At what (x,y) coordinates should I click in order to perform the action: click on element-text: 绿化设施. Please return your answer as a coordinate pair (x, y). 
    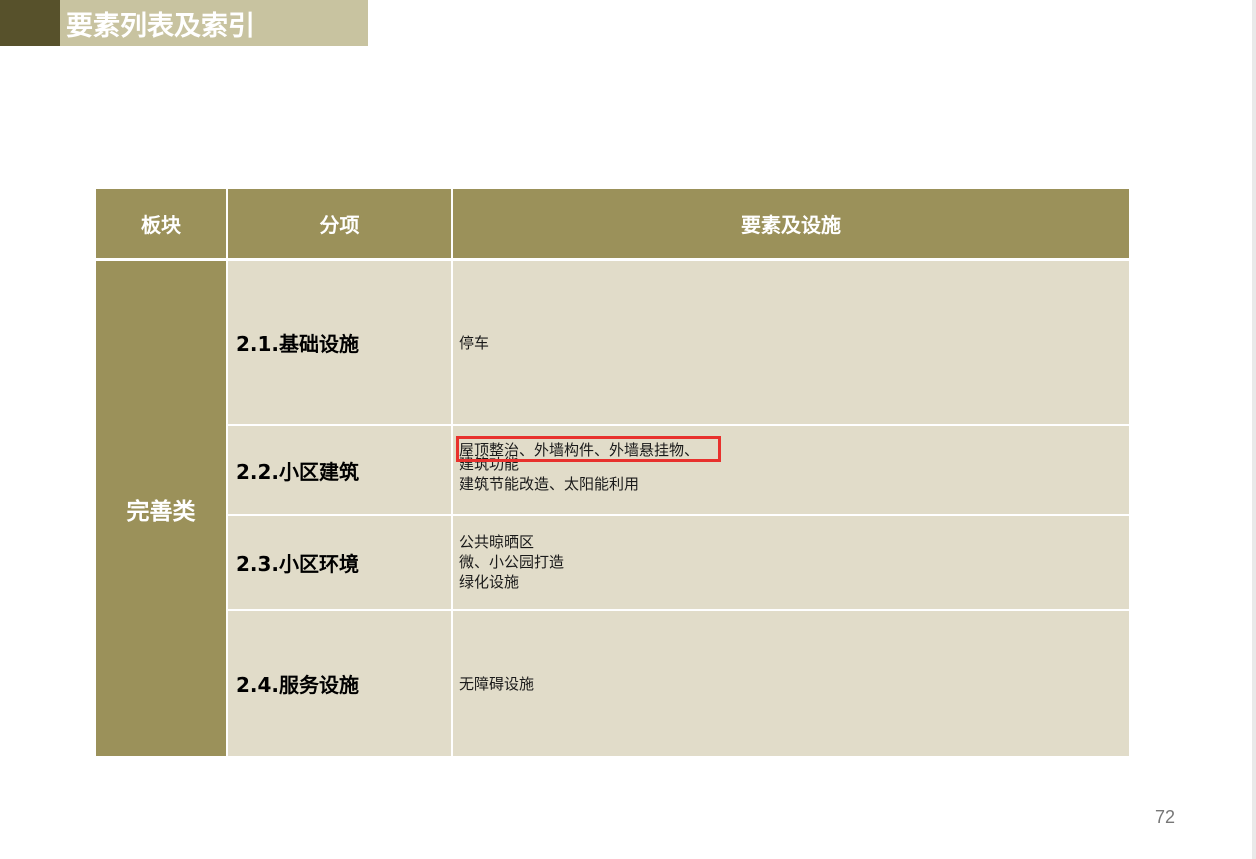
    Looking at the image, I should click on (489, 582).